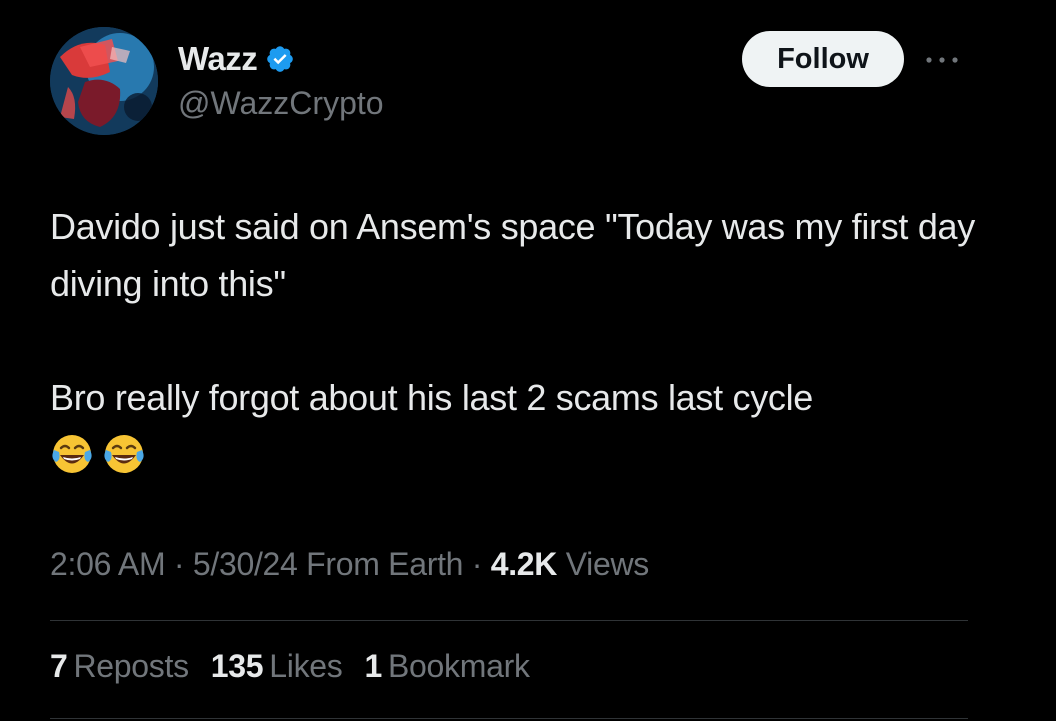  I want to click on reposts-stat: 7 Reposts, so click(119, 666).